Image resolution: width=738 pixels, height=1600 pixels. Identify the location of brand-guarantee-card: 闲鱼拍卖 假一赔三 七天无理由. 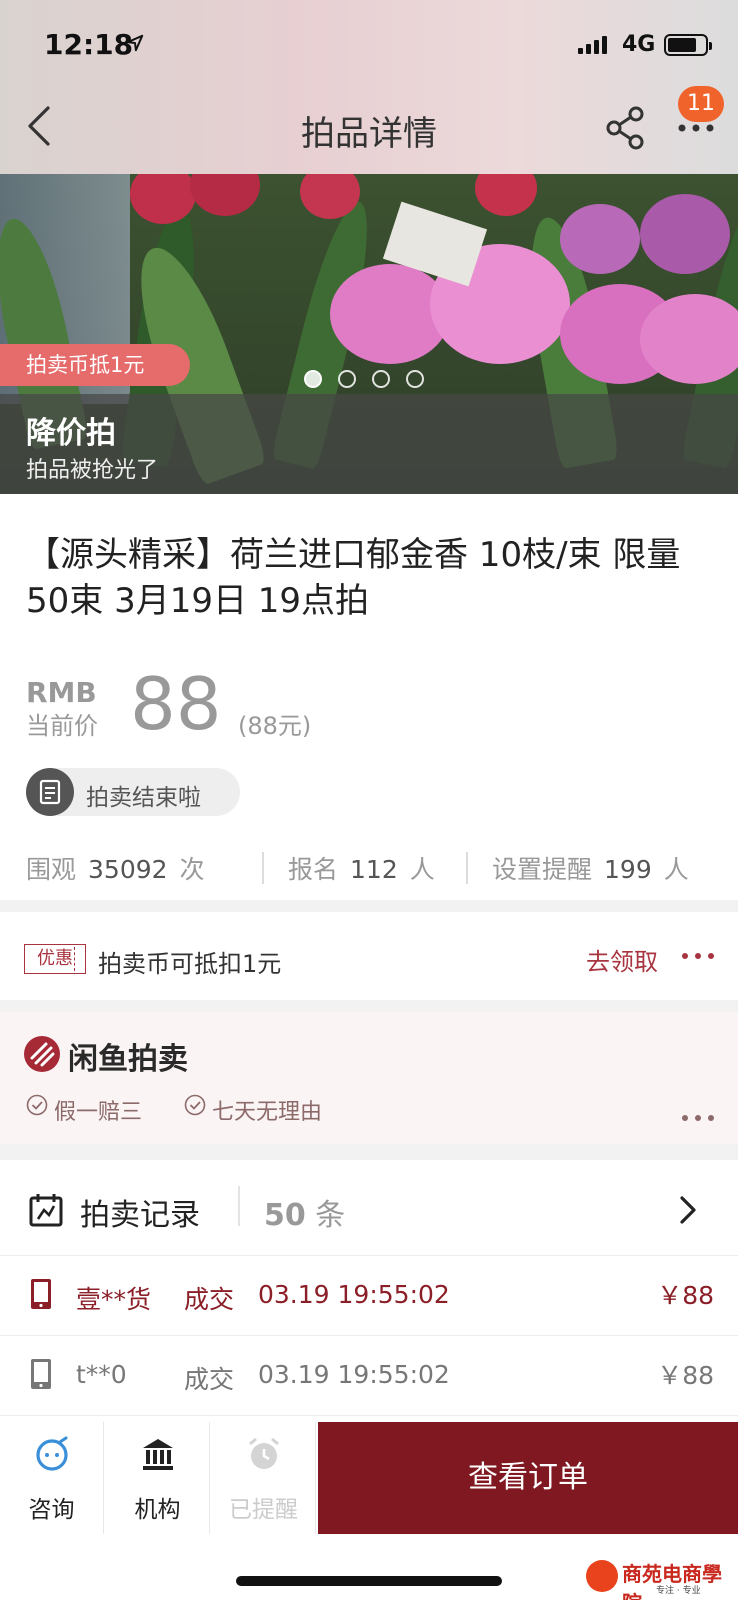
(369, 1078).